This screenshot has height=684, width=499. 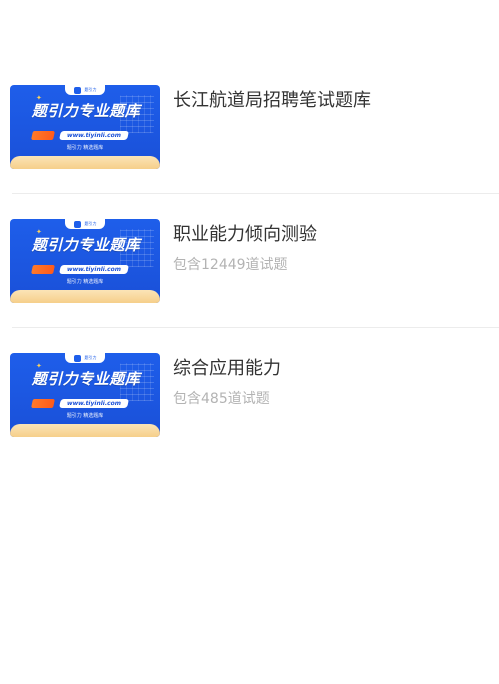 I want to click on item-title: 综合应用能力, so click(x=227, y=369).